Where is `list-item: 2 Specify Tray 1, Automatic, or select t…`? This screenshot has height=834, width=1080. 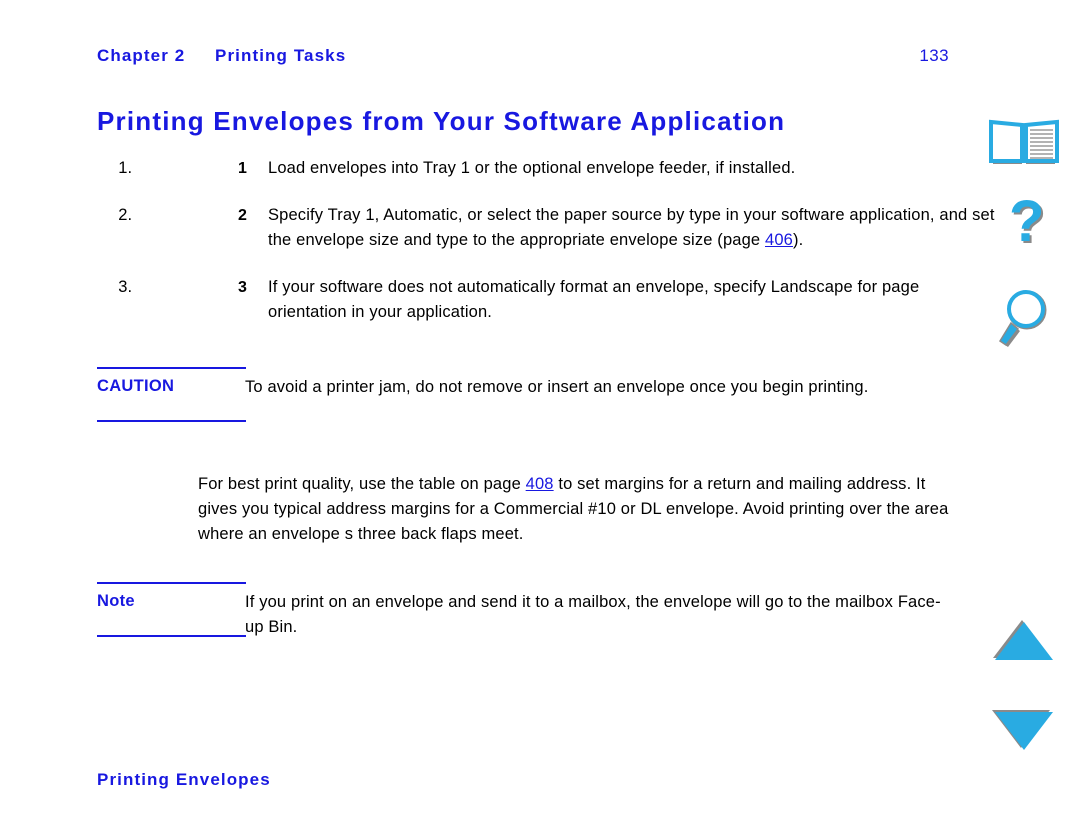
list-item: 2 Specify Tray 1, Automatic, or select t… is located at coordinates (567, 228).